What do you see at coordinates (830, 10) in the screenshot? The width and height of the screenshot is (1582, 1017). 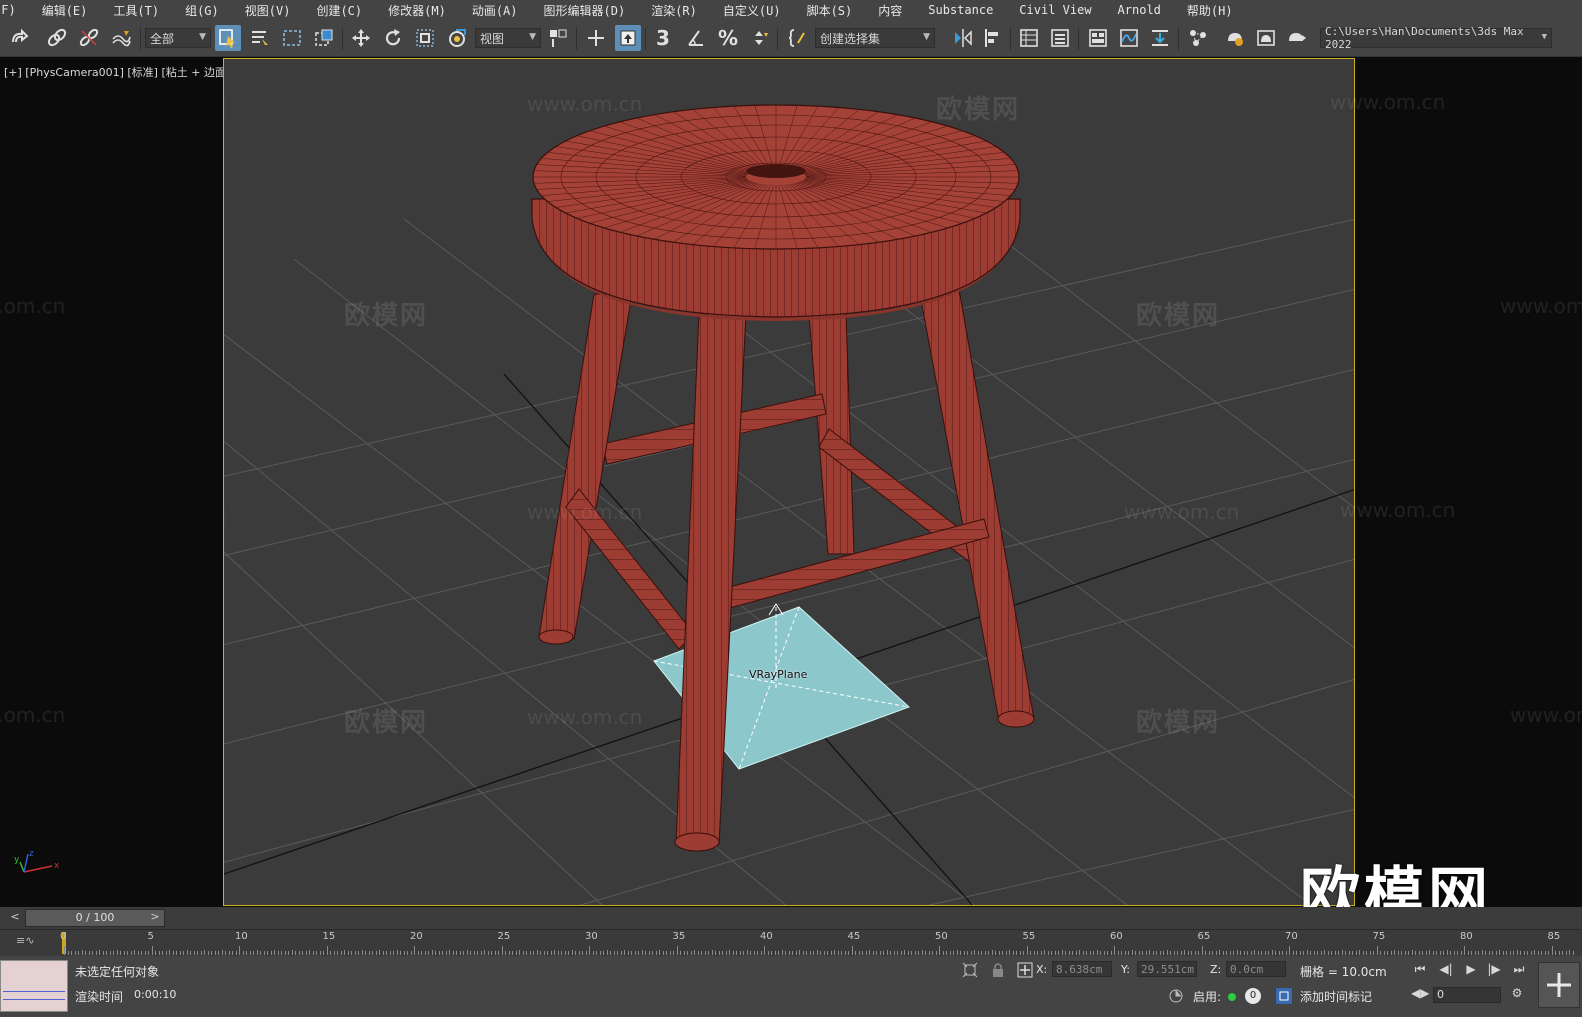 I see `menu-item: 脚本(S)` at bounding box center [830, 10].